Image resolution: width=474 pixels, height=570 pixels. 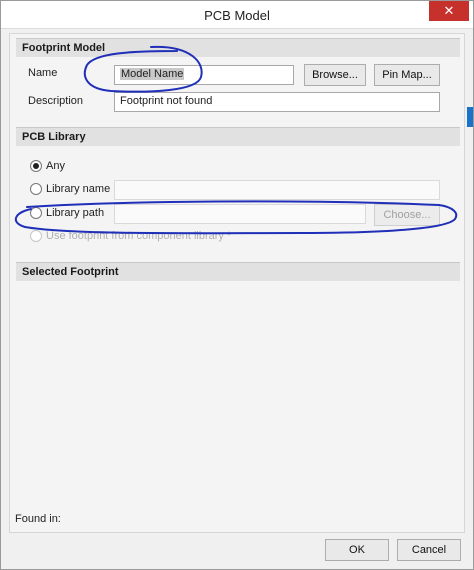 What do you see at coordinates (470, 117) in the screenshot?
I see `accent-strip` at bounding box center [470, 117].